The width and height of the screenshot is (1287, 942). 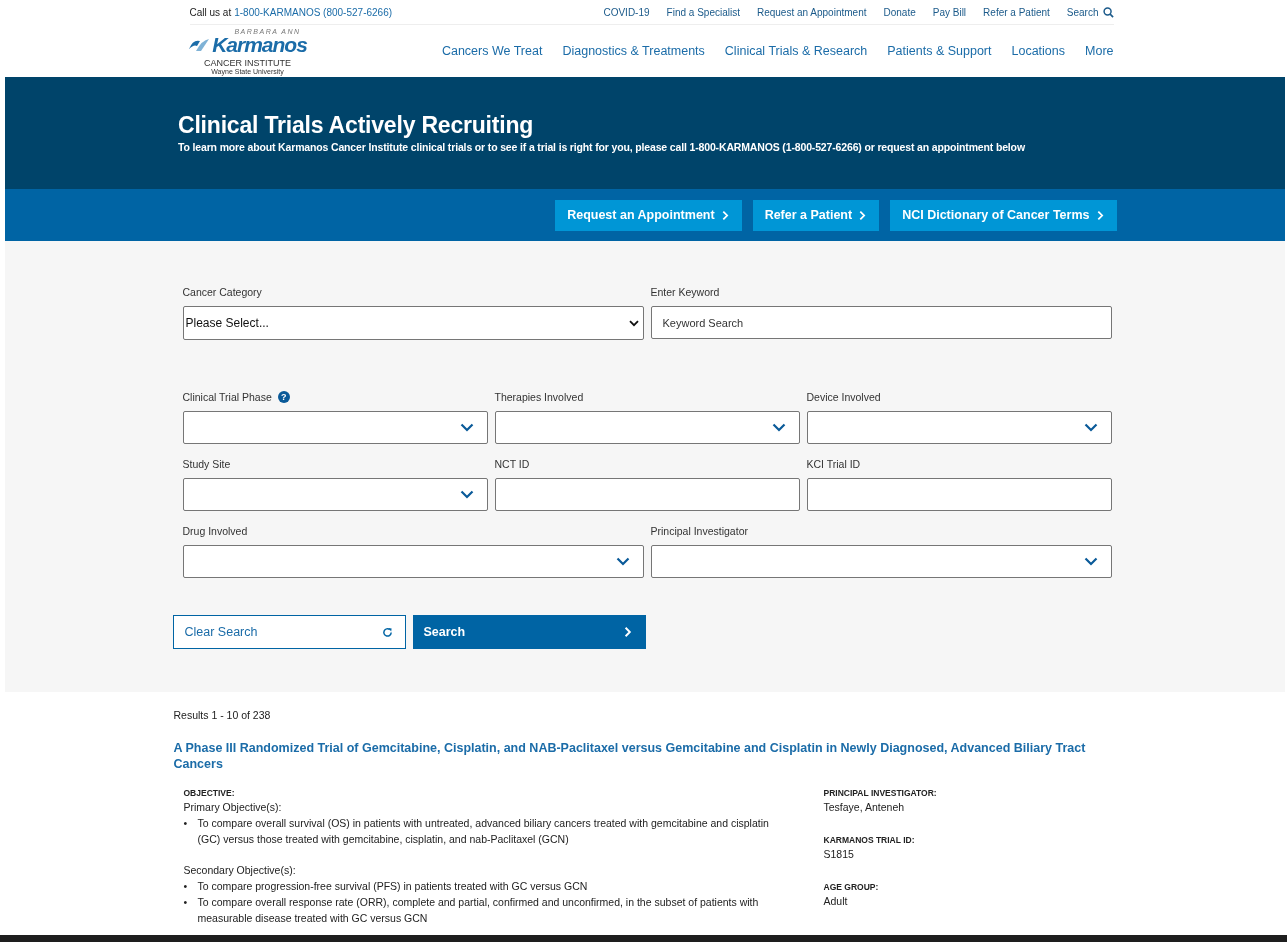 What do you see at coordinates (836, 901) in the screenshot?
I see `detail-value: Adult` at bounding box center [836, 901].